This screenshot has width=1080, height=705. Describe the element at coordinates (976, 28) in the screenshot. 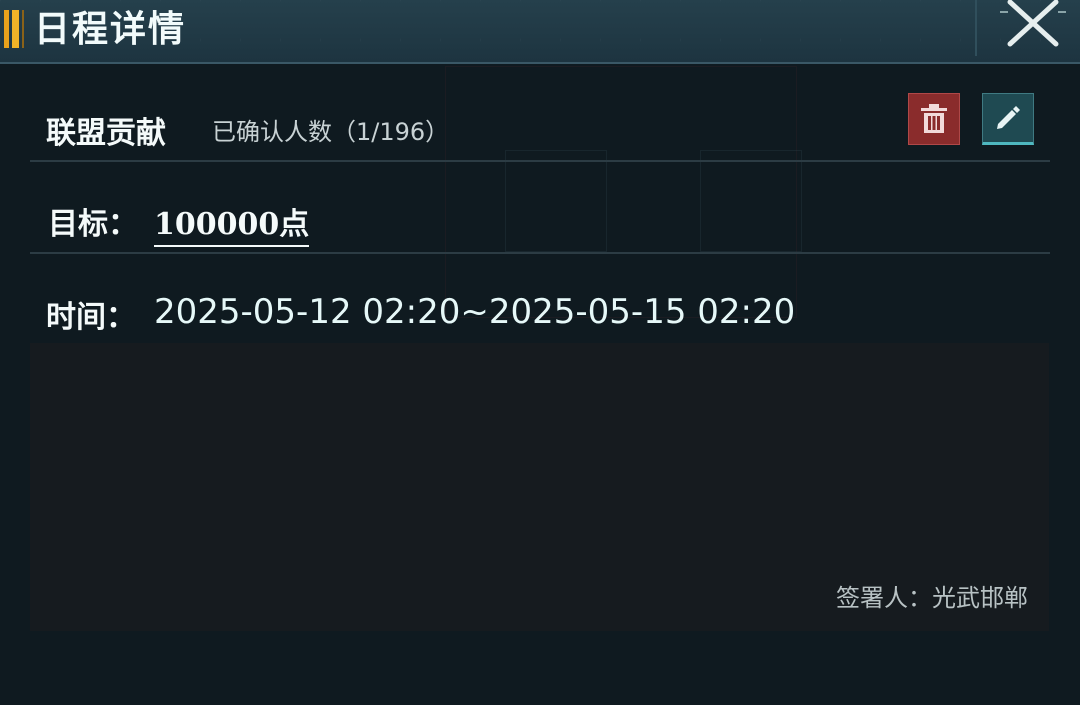

I see `header-divider` at that location.